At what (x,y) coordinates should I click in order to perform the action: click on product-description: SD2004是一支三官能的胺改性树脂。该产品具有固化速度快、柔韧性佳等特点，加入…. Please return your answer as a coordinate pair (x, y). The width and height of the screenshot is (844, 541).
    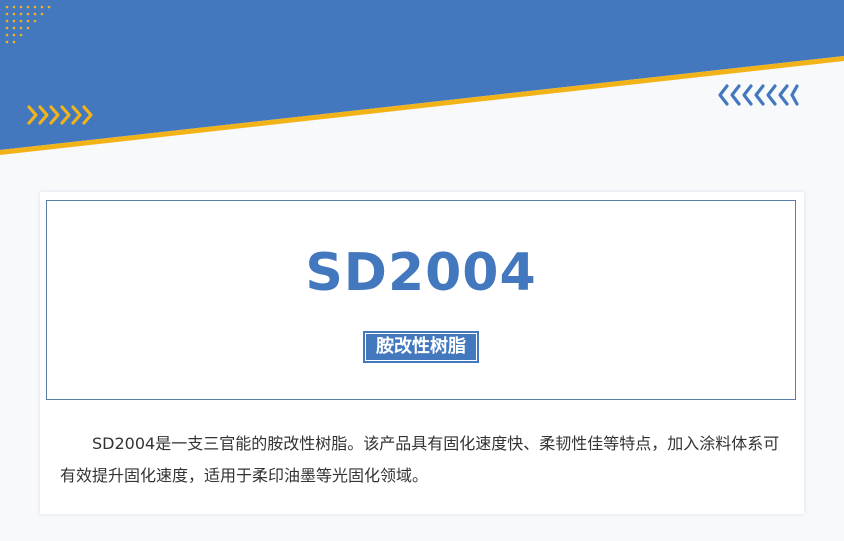
    Looking at the image, I should click on (420, 459).